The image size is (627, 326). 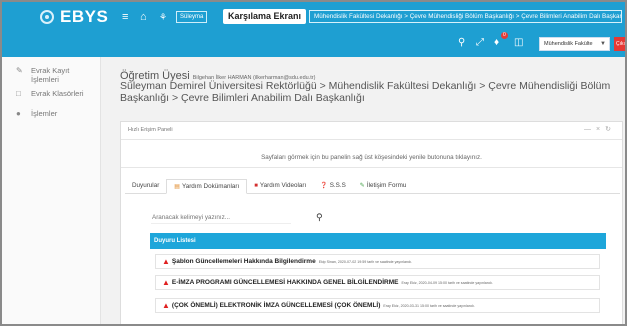 I want to click on search-row: ⚲, so click(x=237, y=217).